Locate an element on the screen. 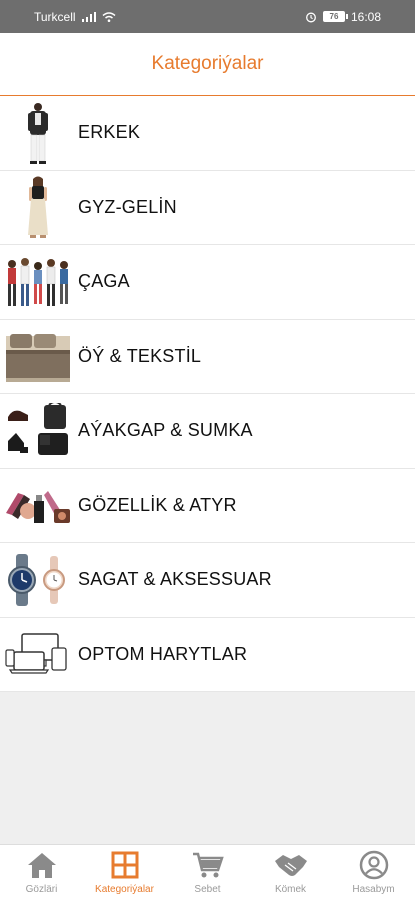 The width and height of the screenshot is (415, 900). category-item-optom-harytlar: OPTOM HARYTLAR is located at coordinates (207, 654).